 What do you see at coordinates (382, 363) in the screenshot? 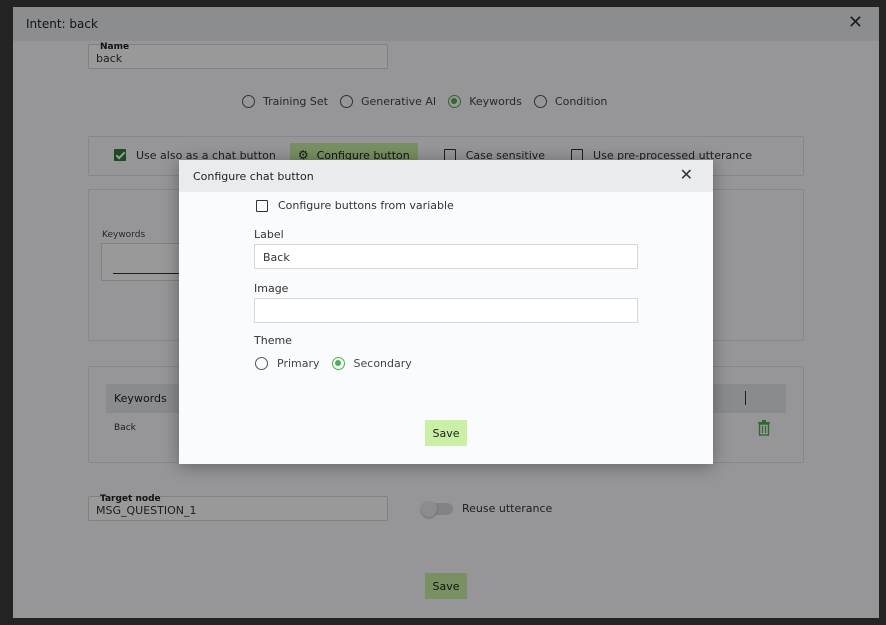
I see `radio-secondary-label: Secondary` at bounding box center [382, 363].